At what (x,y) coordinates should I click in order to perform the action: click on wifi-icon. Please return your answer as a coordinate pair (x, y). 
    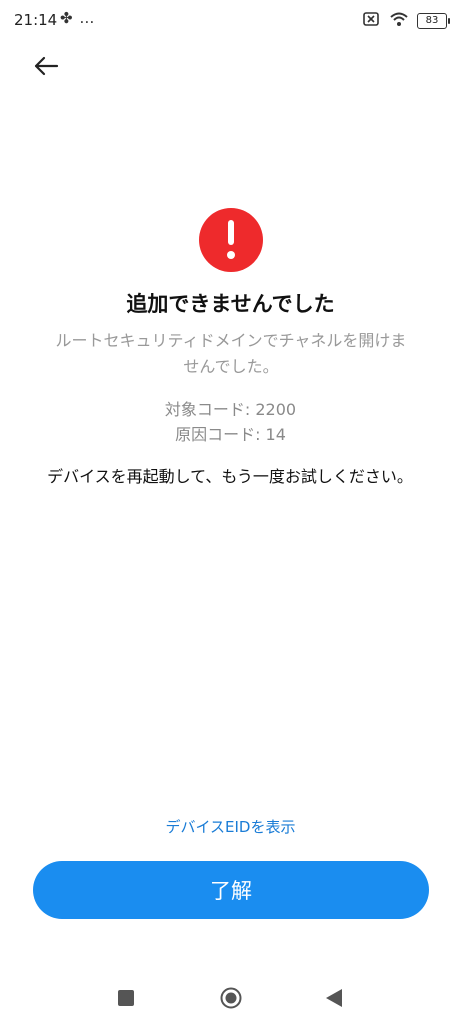
    Looking at the image, I should click on (399, 21).